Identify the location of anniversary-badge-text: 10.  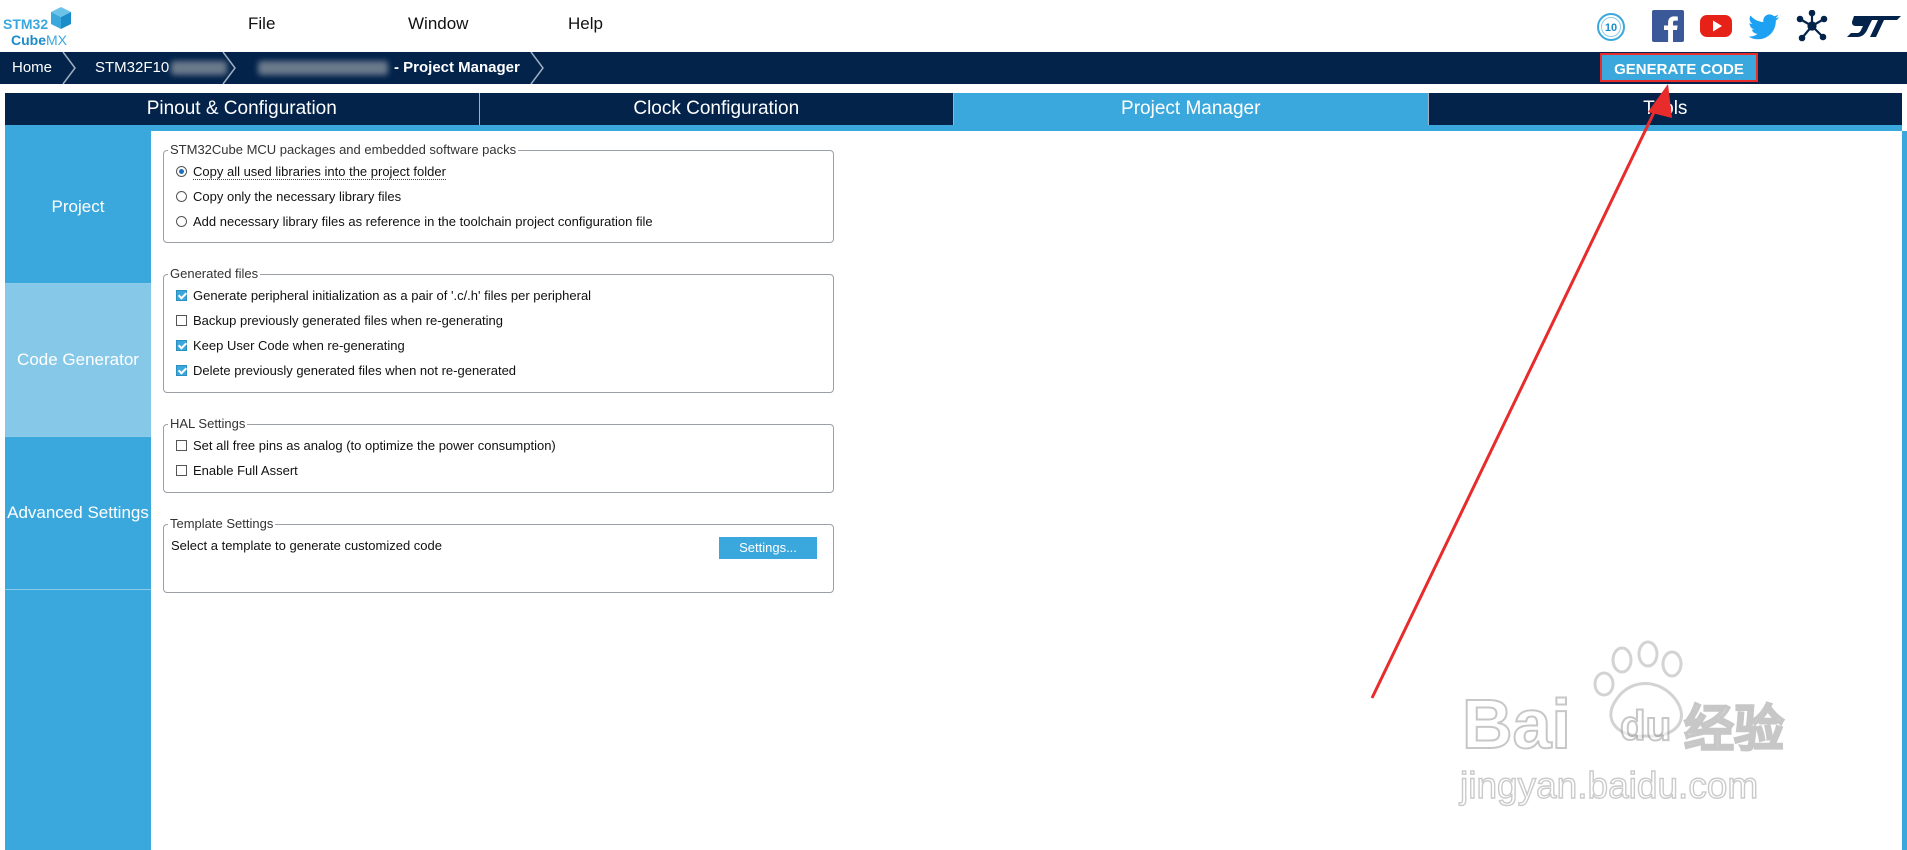
(1611, 28).